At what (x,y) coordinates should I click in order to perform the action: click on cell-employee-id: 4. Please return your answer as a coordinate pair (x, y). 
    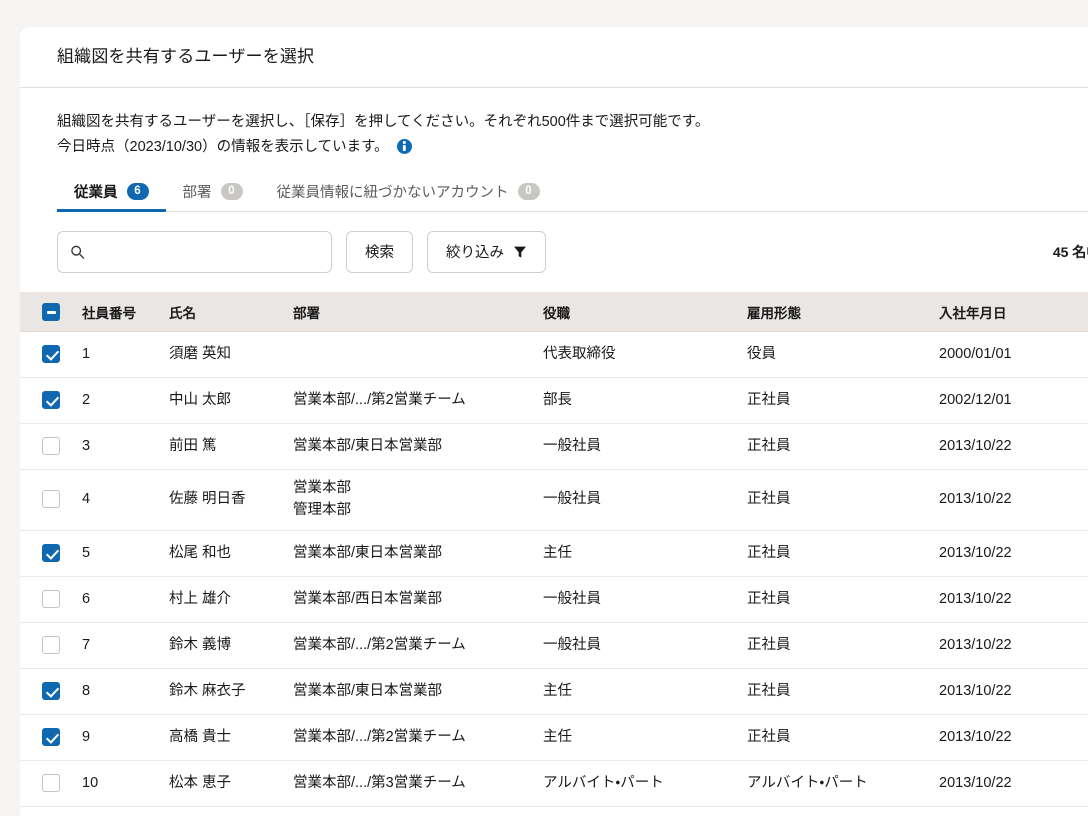
    Looking at the image, I should click on (125, 500).